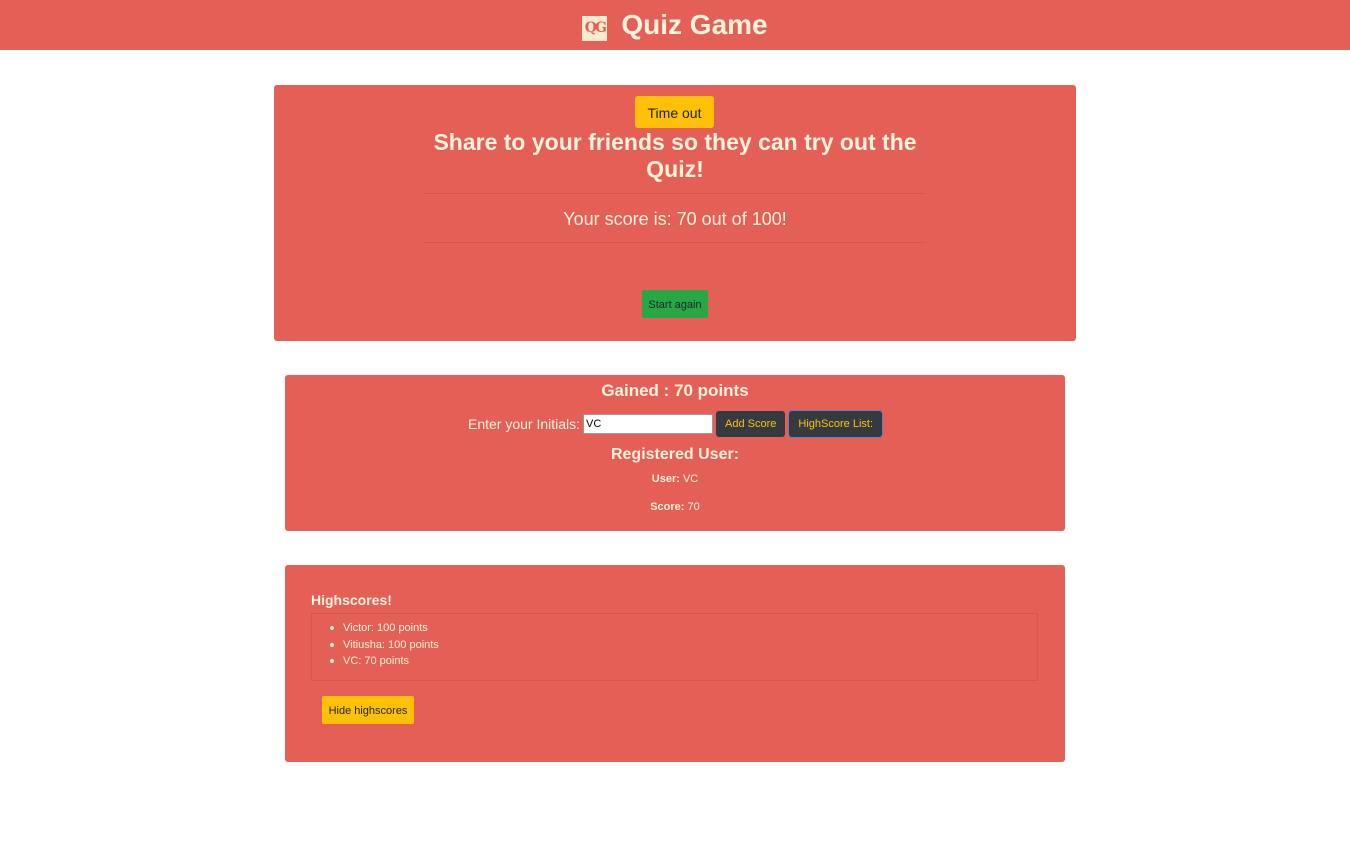 The width and height of the screenshot is (1350, 858). What do you see at coordinates (836, 424) in the screenshot?
I see `highscore-list-button: HighScore List:` at bounding box center [836, 424].